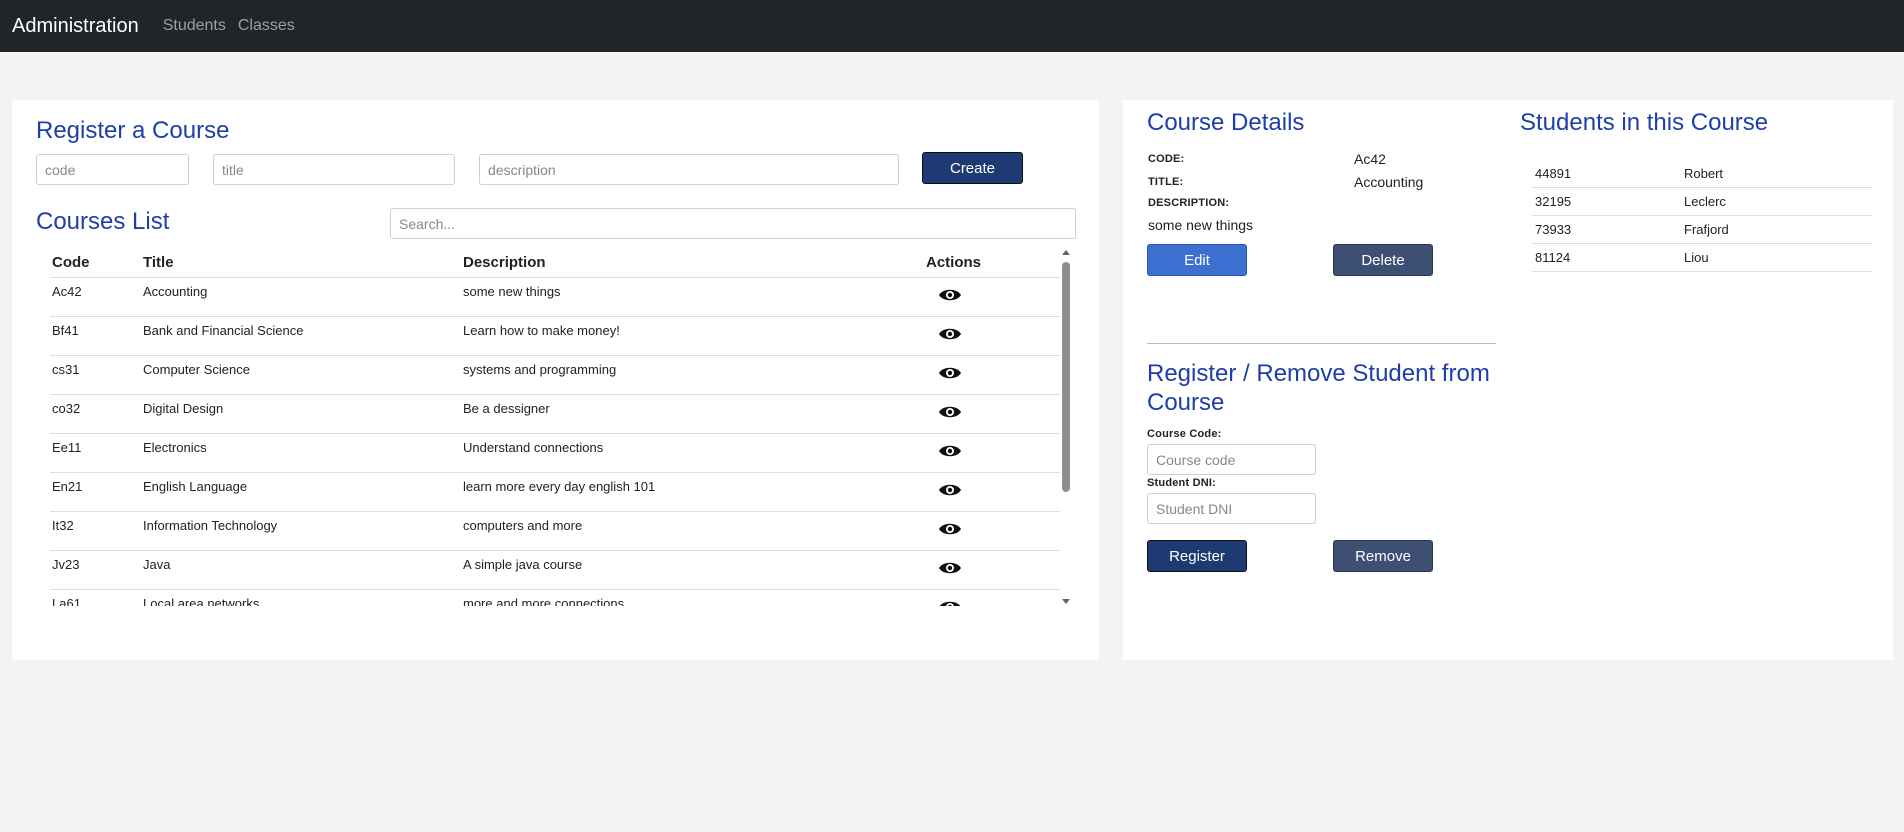 The image size is (1904, 832). I want to click on table-header: Code Title Description Actions, so click(555, 263).